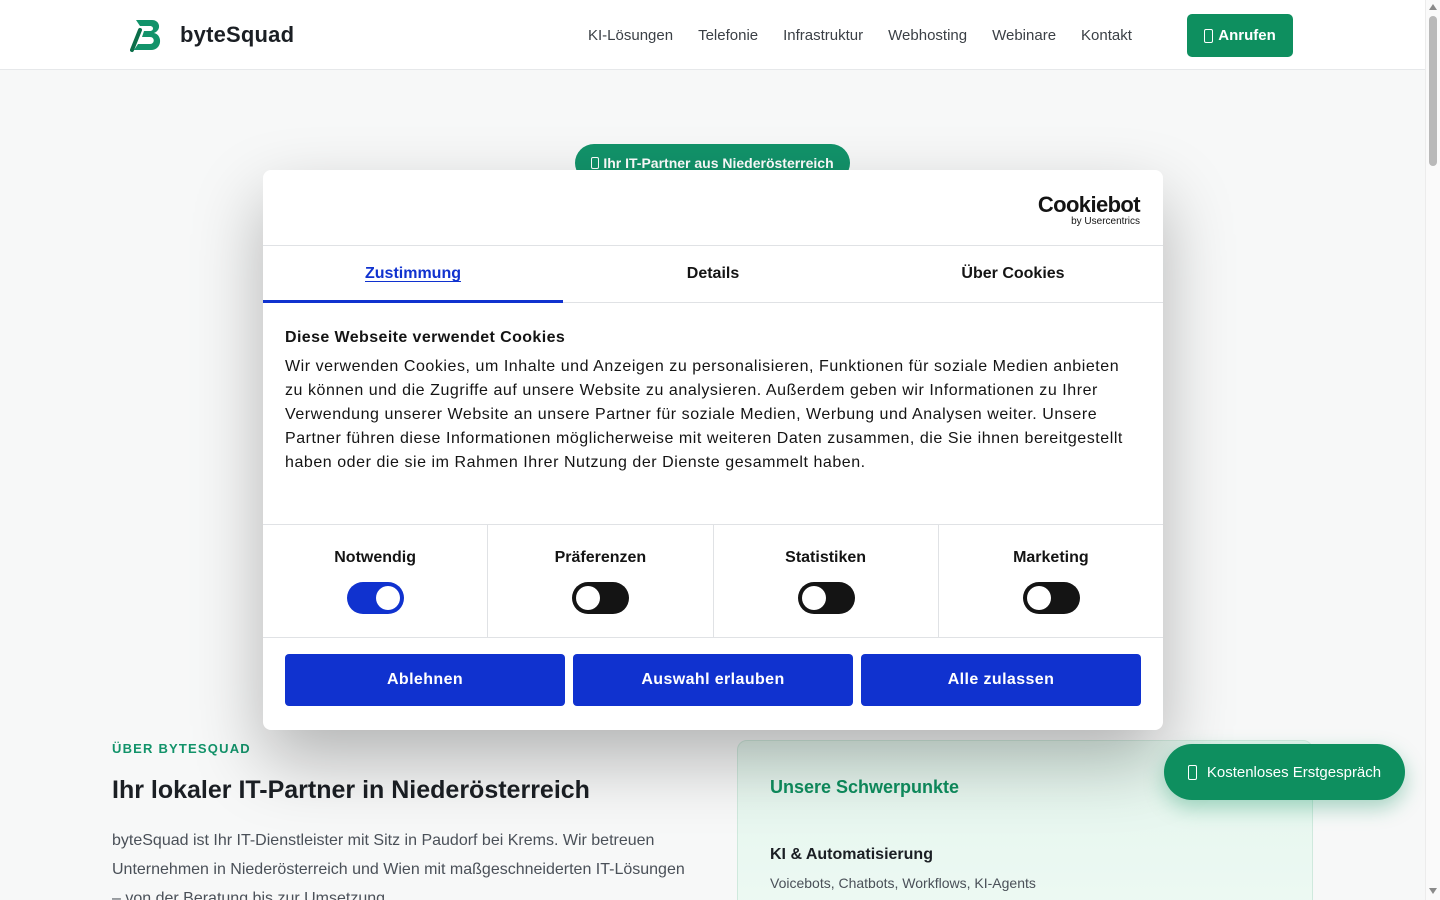  I want to click on category-label: Statistiken, so click(826, 557).